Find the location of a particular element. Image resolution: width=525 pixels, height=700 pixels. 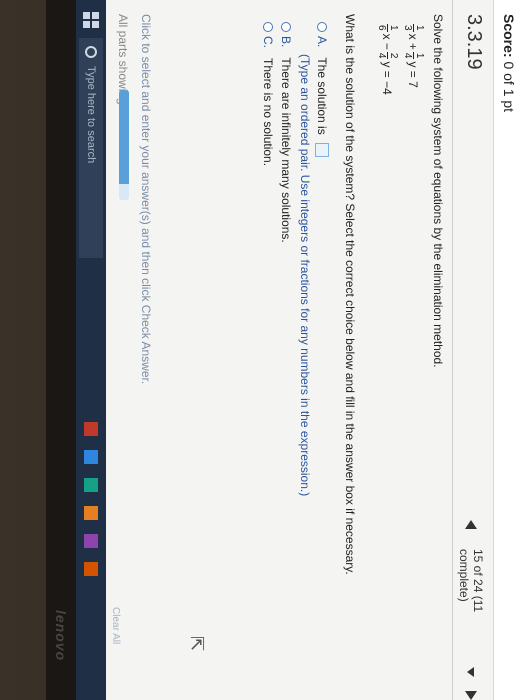

equation-term: x − is located at coordinates (387, 41).